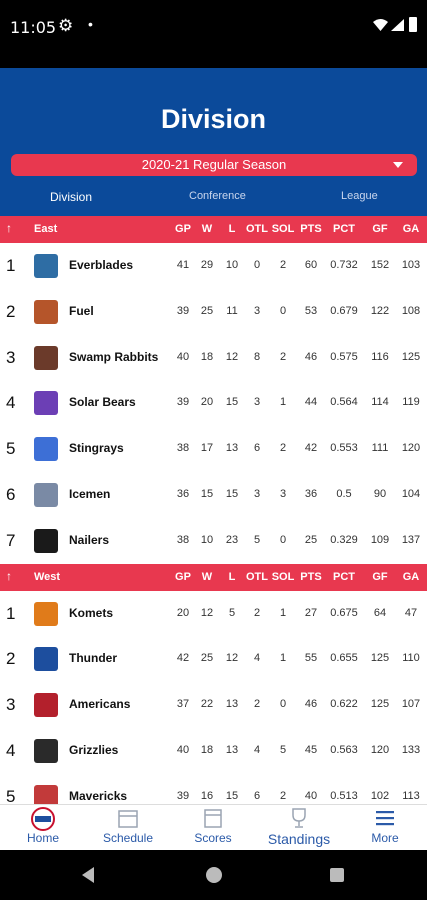 Image resolution: width=427 pixels, height=900 pixels. Describe the element at coordinates (380, 493) in the screenshot. I see `stat-cell: 90` at that location.